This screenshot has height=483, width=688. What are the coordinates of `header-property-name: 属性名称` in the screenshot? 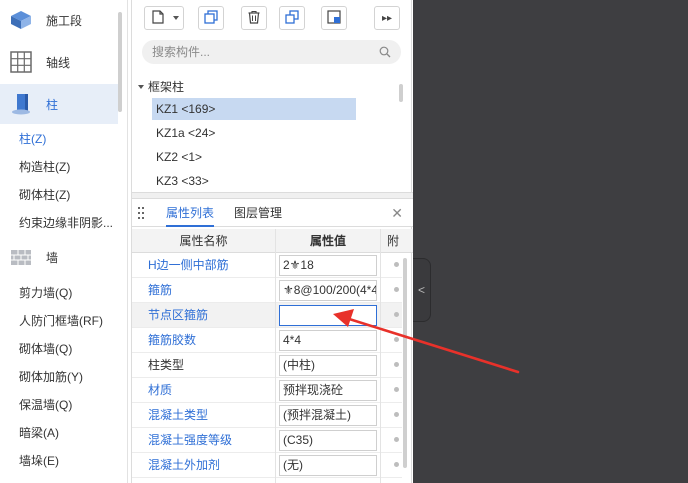 It's located at (203, 241).